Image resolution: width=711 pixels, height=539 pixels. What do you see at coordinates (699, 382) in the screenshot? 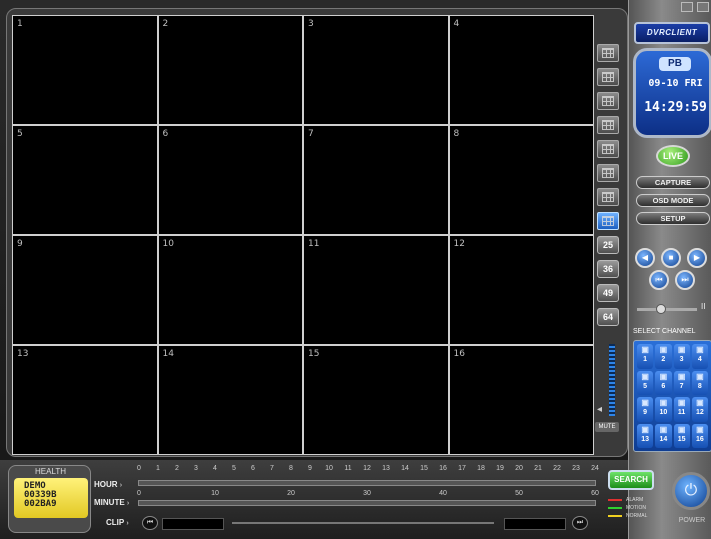
I see `channel-button: ▣ 8` at bounding box center [699, 382].